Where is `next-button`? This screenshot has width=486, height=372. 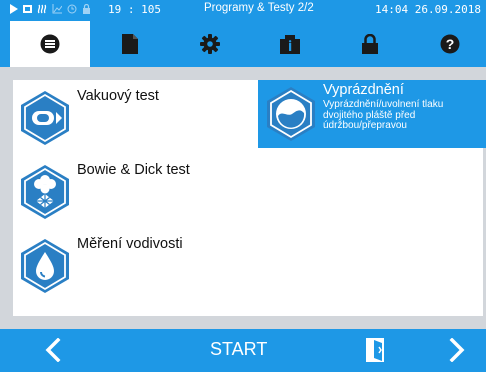
next-button is located at coordinates (457, 350).